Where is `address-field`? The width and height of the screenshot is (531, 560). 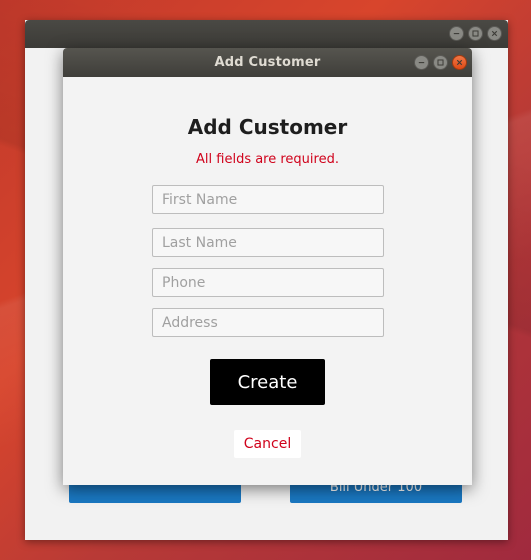 address-field is located at coordinates (268, 322).